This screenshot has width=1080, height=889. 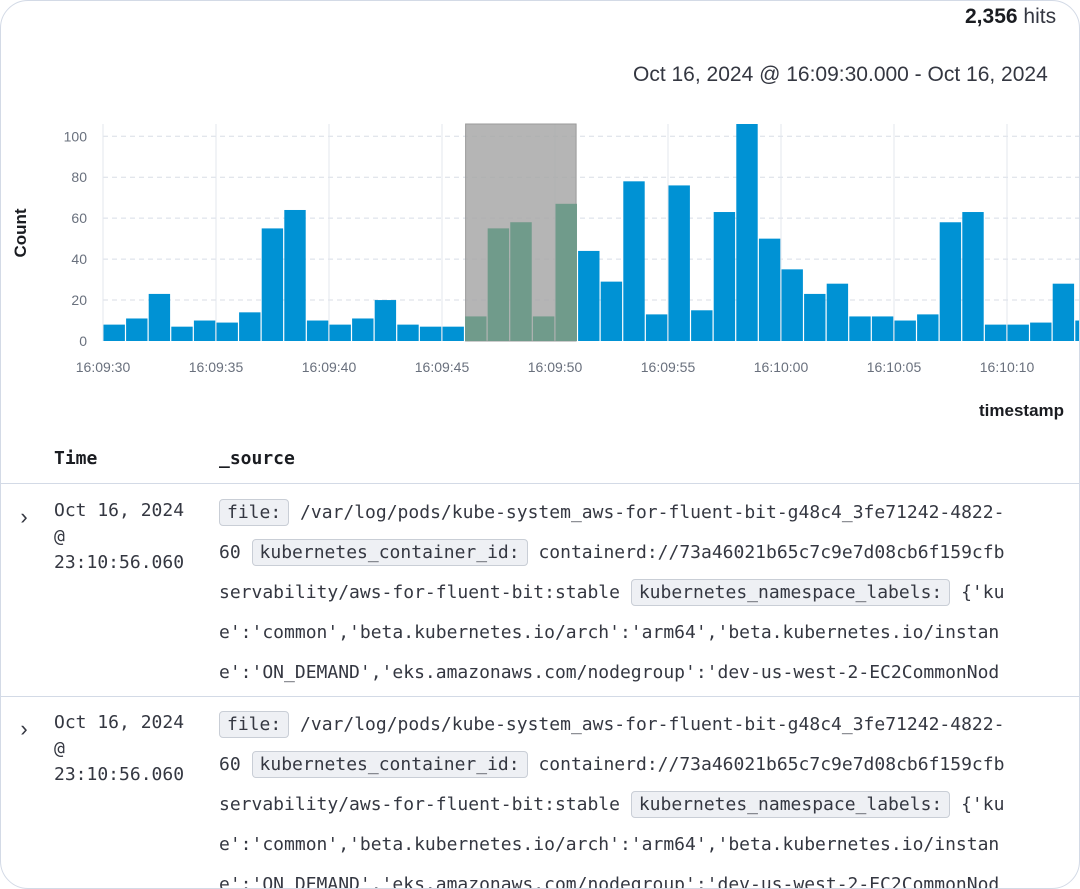 I want to click on hits-label: hits, so click(x=1040, y=16).